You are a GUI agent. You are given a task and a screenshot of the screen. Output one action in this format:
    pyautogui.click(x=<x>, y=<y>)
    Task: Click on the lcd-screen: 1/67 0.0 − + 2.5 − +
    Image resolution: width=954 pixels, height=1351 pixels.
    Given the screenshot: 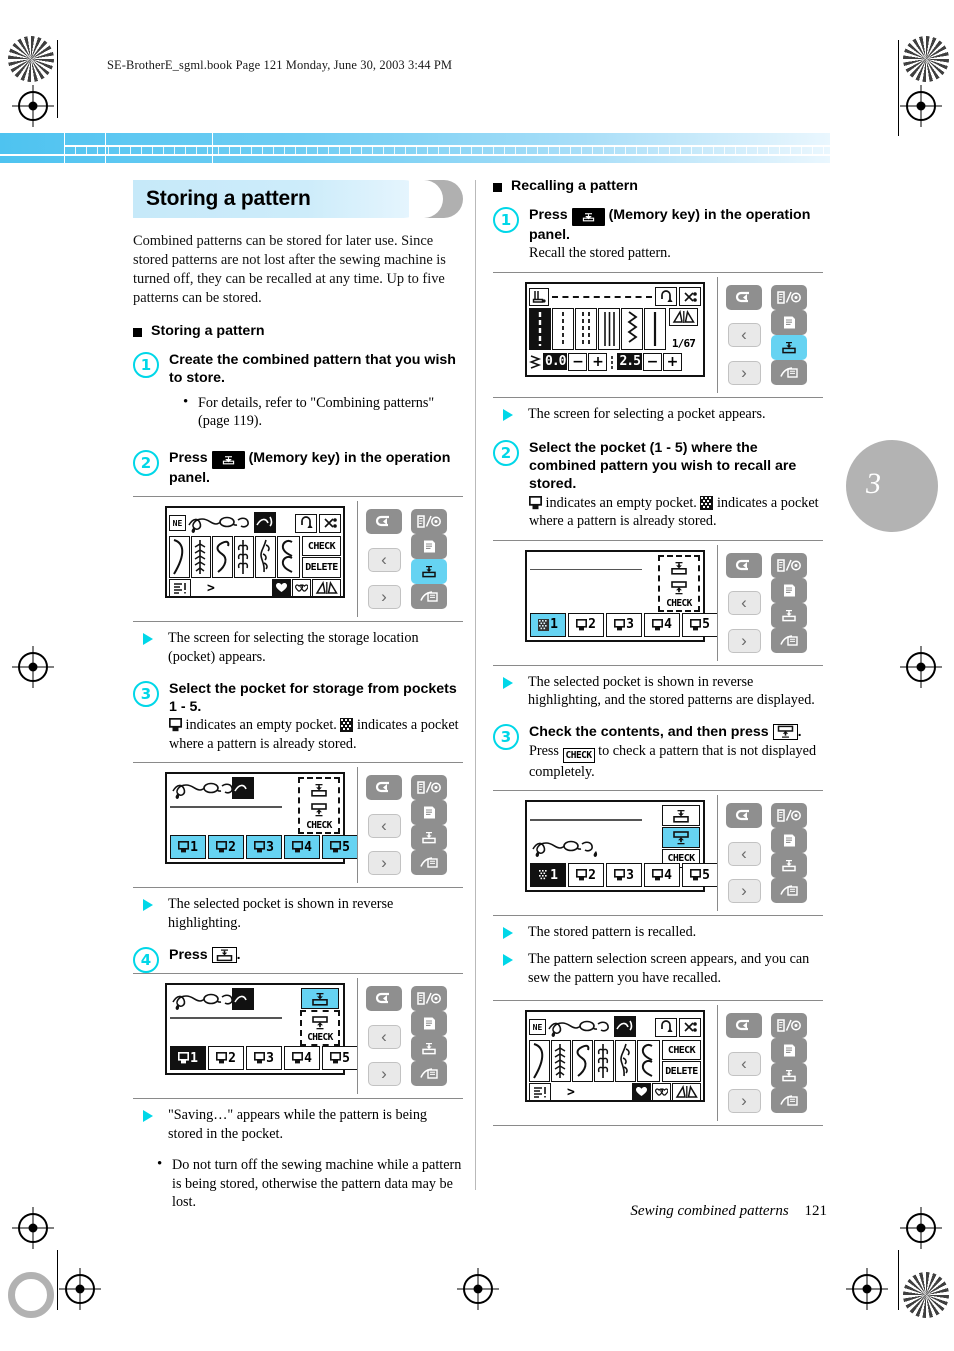 What is the action you would take?
    pyautogui.click(x=615, y=329)
    